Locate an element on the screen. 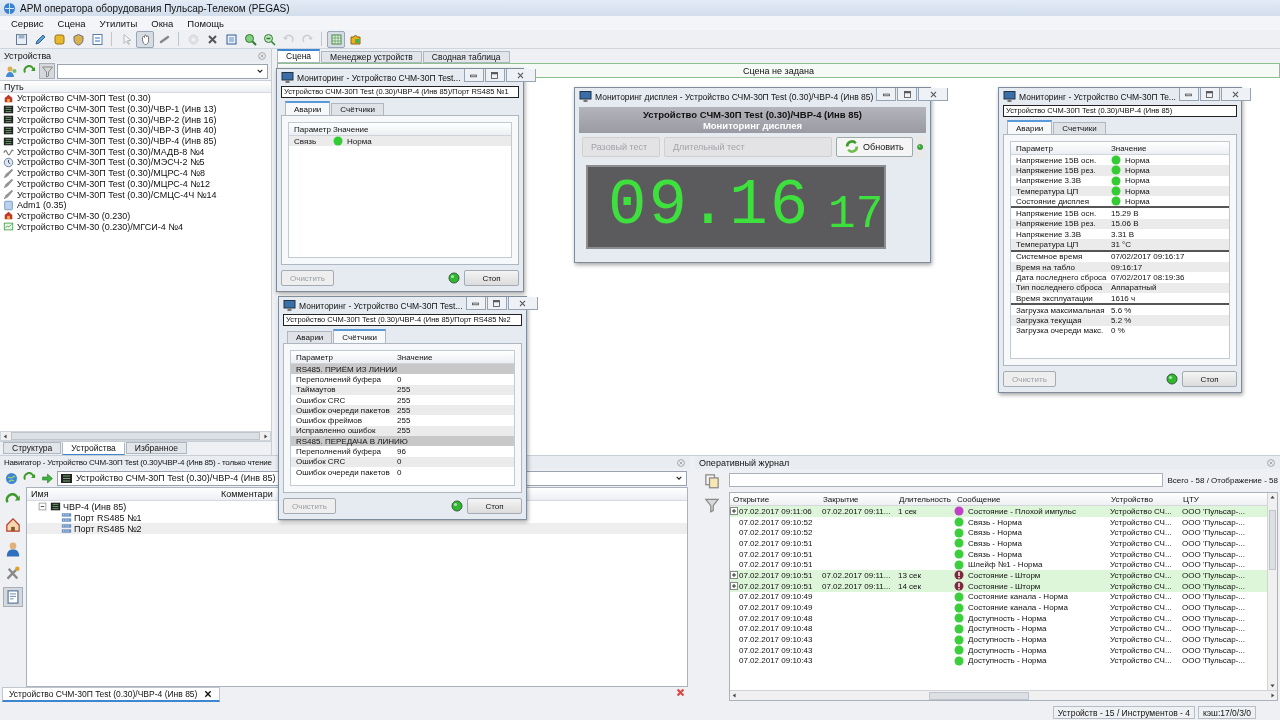 Image resolution: width=1280 pixels, height=720 pixels. status-text: Устройств - 15 / Инструментов - 4 is located at coordinates (1123, 712).